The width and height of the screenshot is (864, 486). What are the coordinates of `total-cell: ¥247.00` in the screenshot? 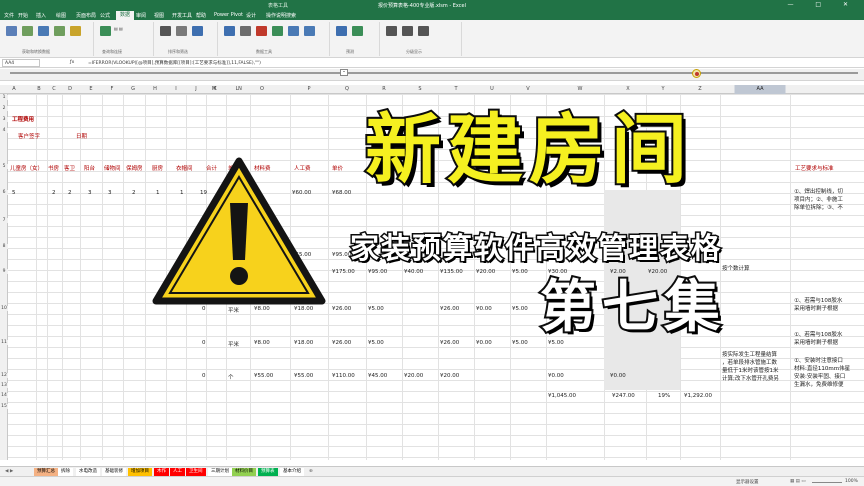 It's located at (623, 396).